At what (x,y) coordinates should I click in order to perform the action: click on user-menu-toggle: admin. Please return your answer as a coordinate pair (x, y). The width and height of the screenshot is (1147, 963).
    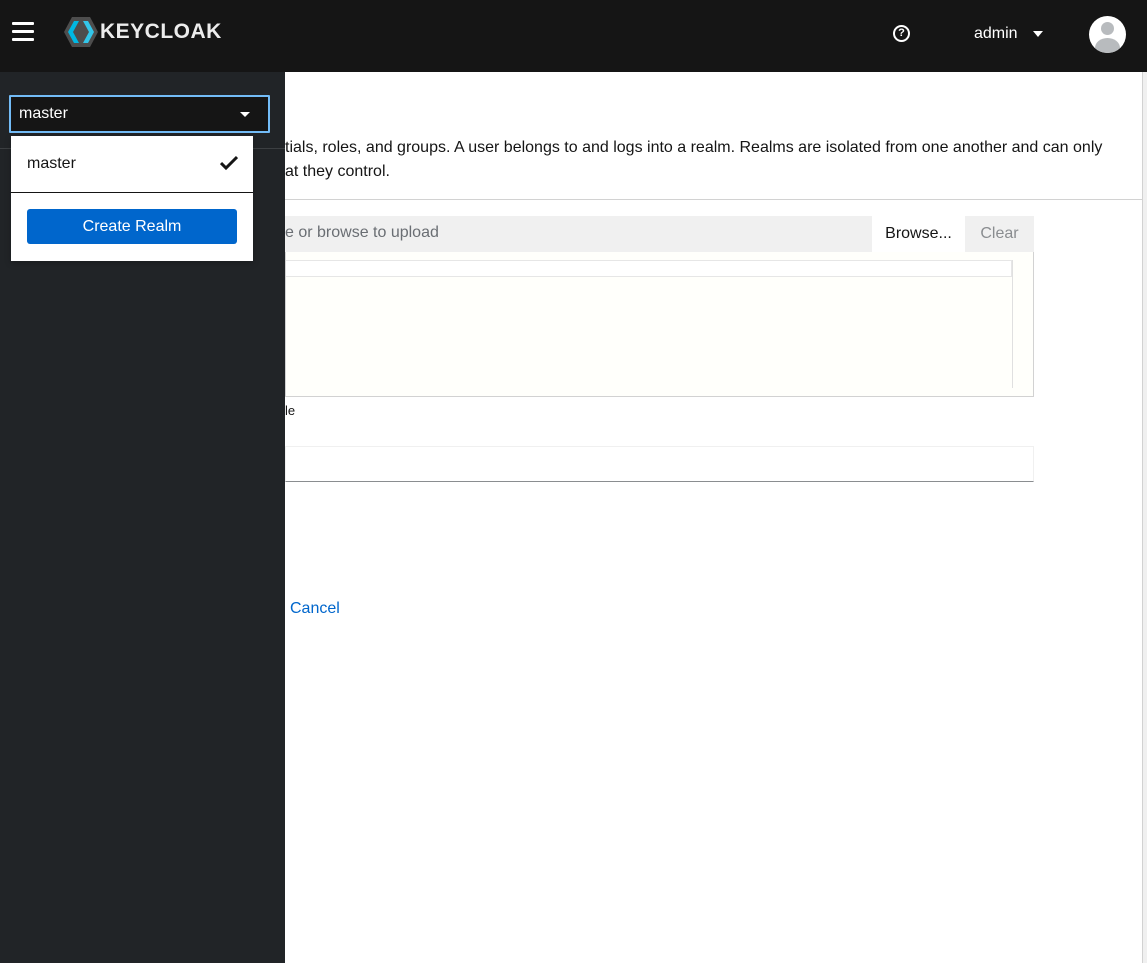
    Looking at the image, I should click on (1008, 34).